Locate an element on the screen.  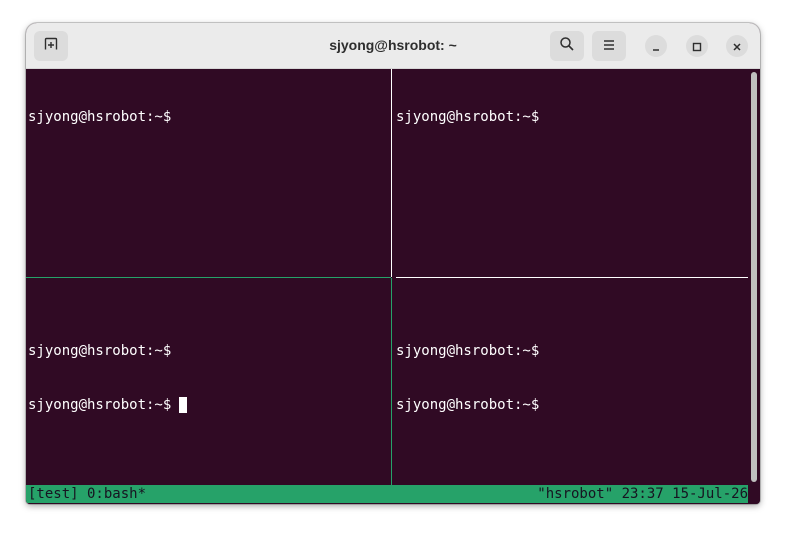
search-button is located at coordinates (567, 46).